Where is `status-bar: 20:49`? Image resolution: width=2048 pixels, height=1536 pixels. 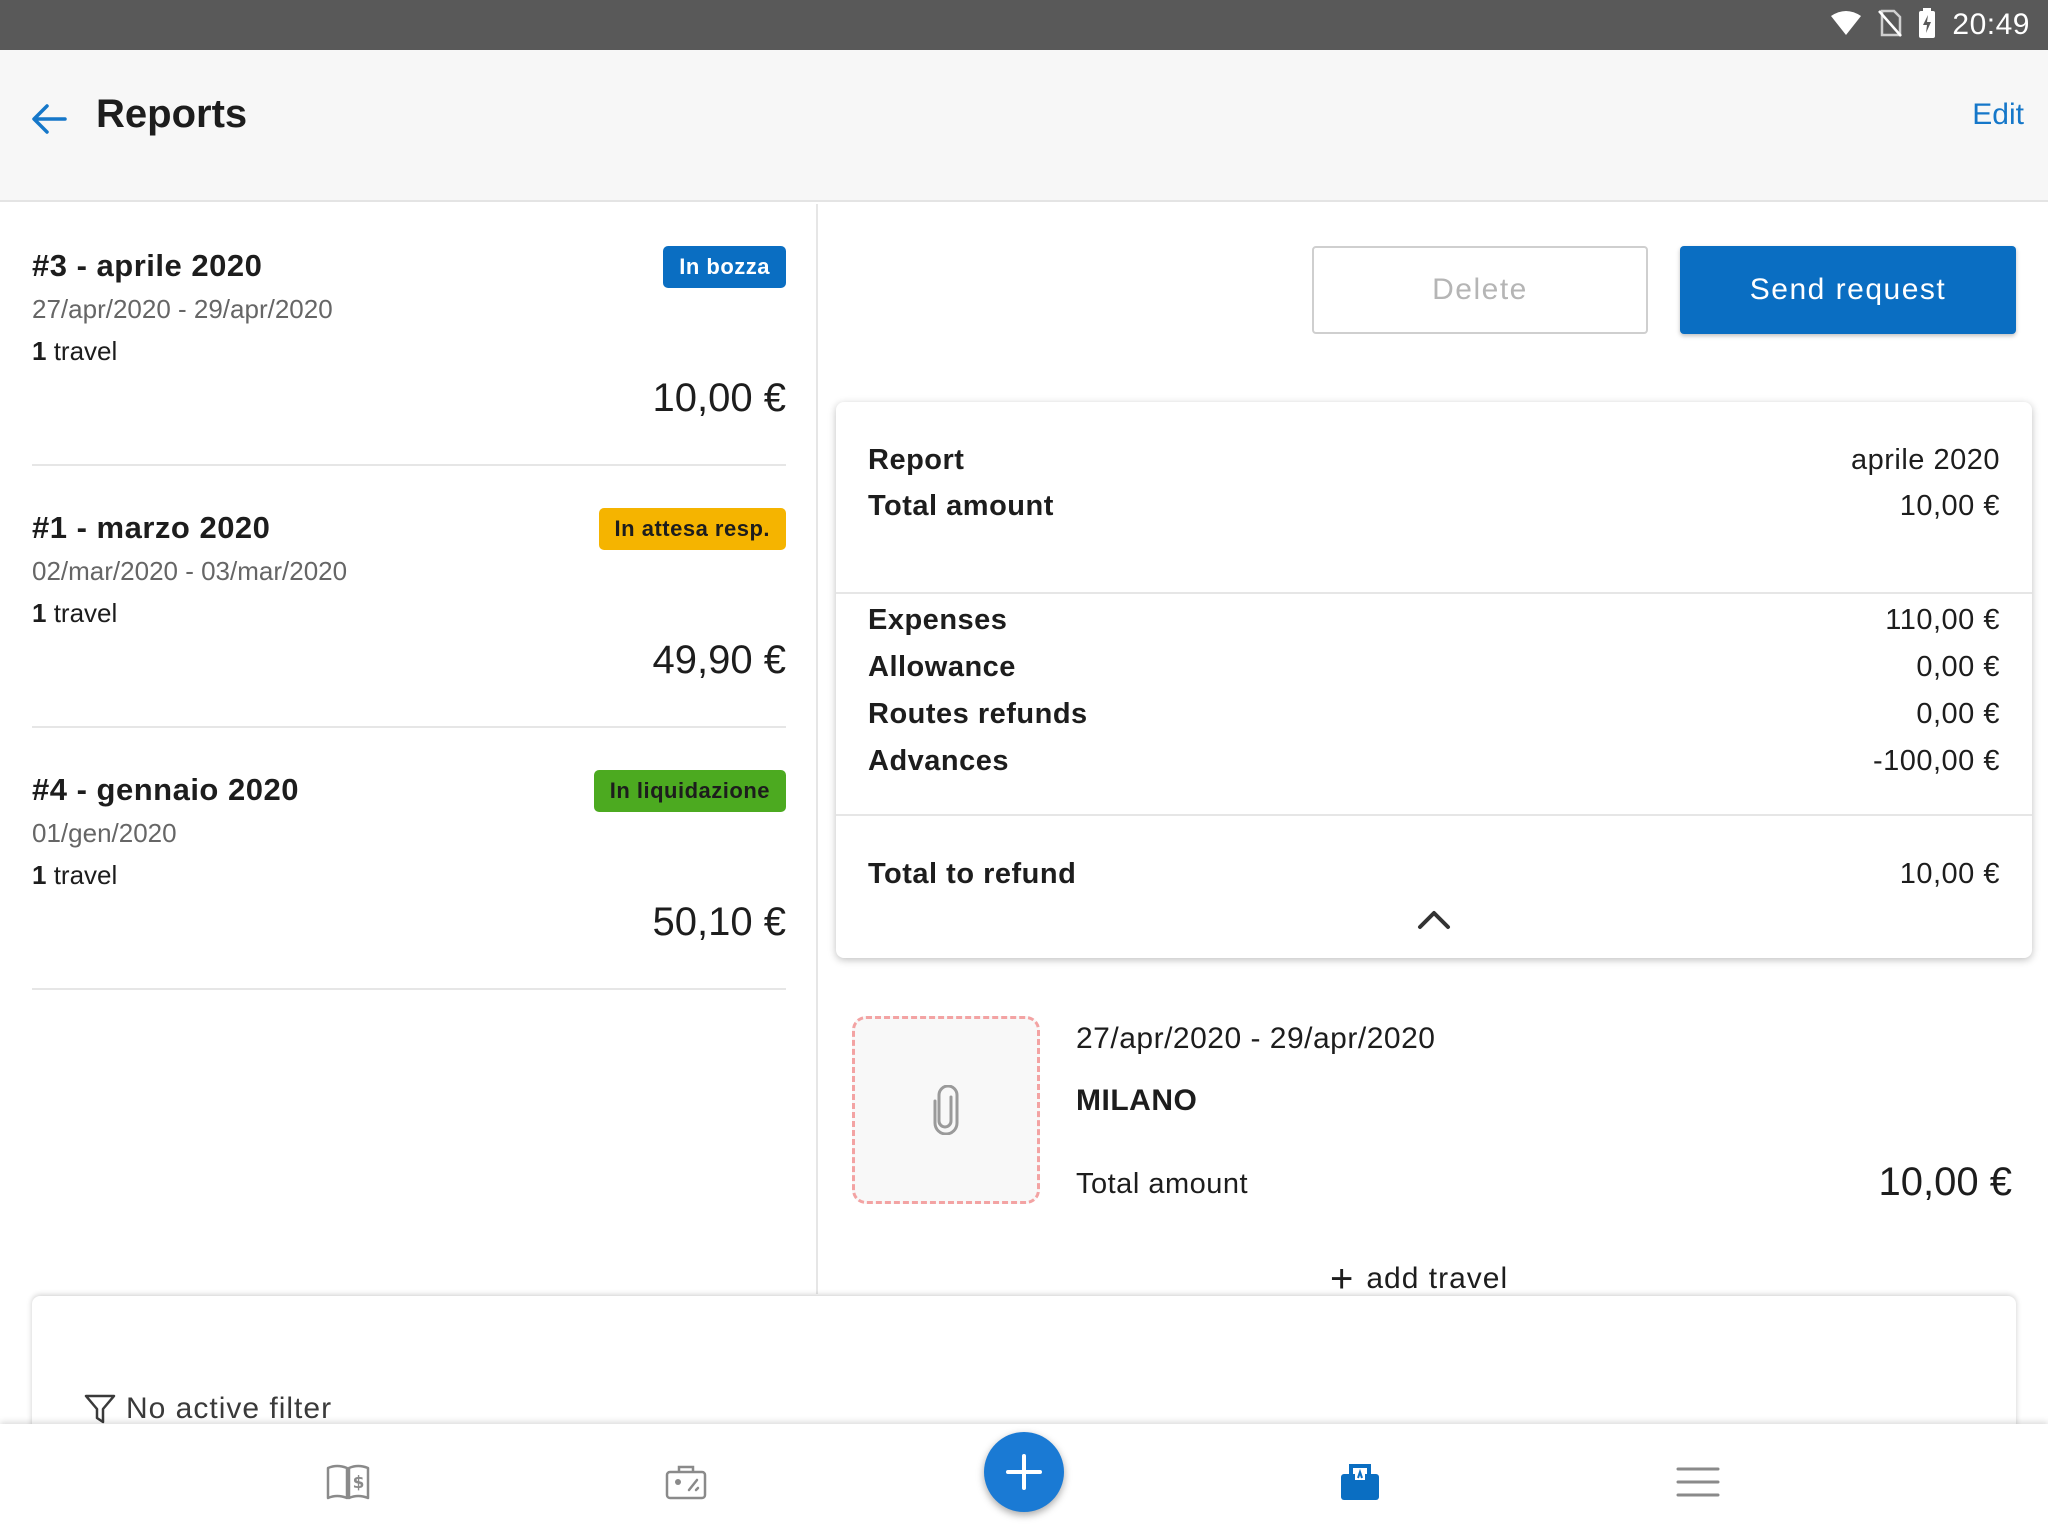 status-bar: 20:49 is located at coordinates (1024, 25).